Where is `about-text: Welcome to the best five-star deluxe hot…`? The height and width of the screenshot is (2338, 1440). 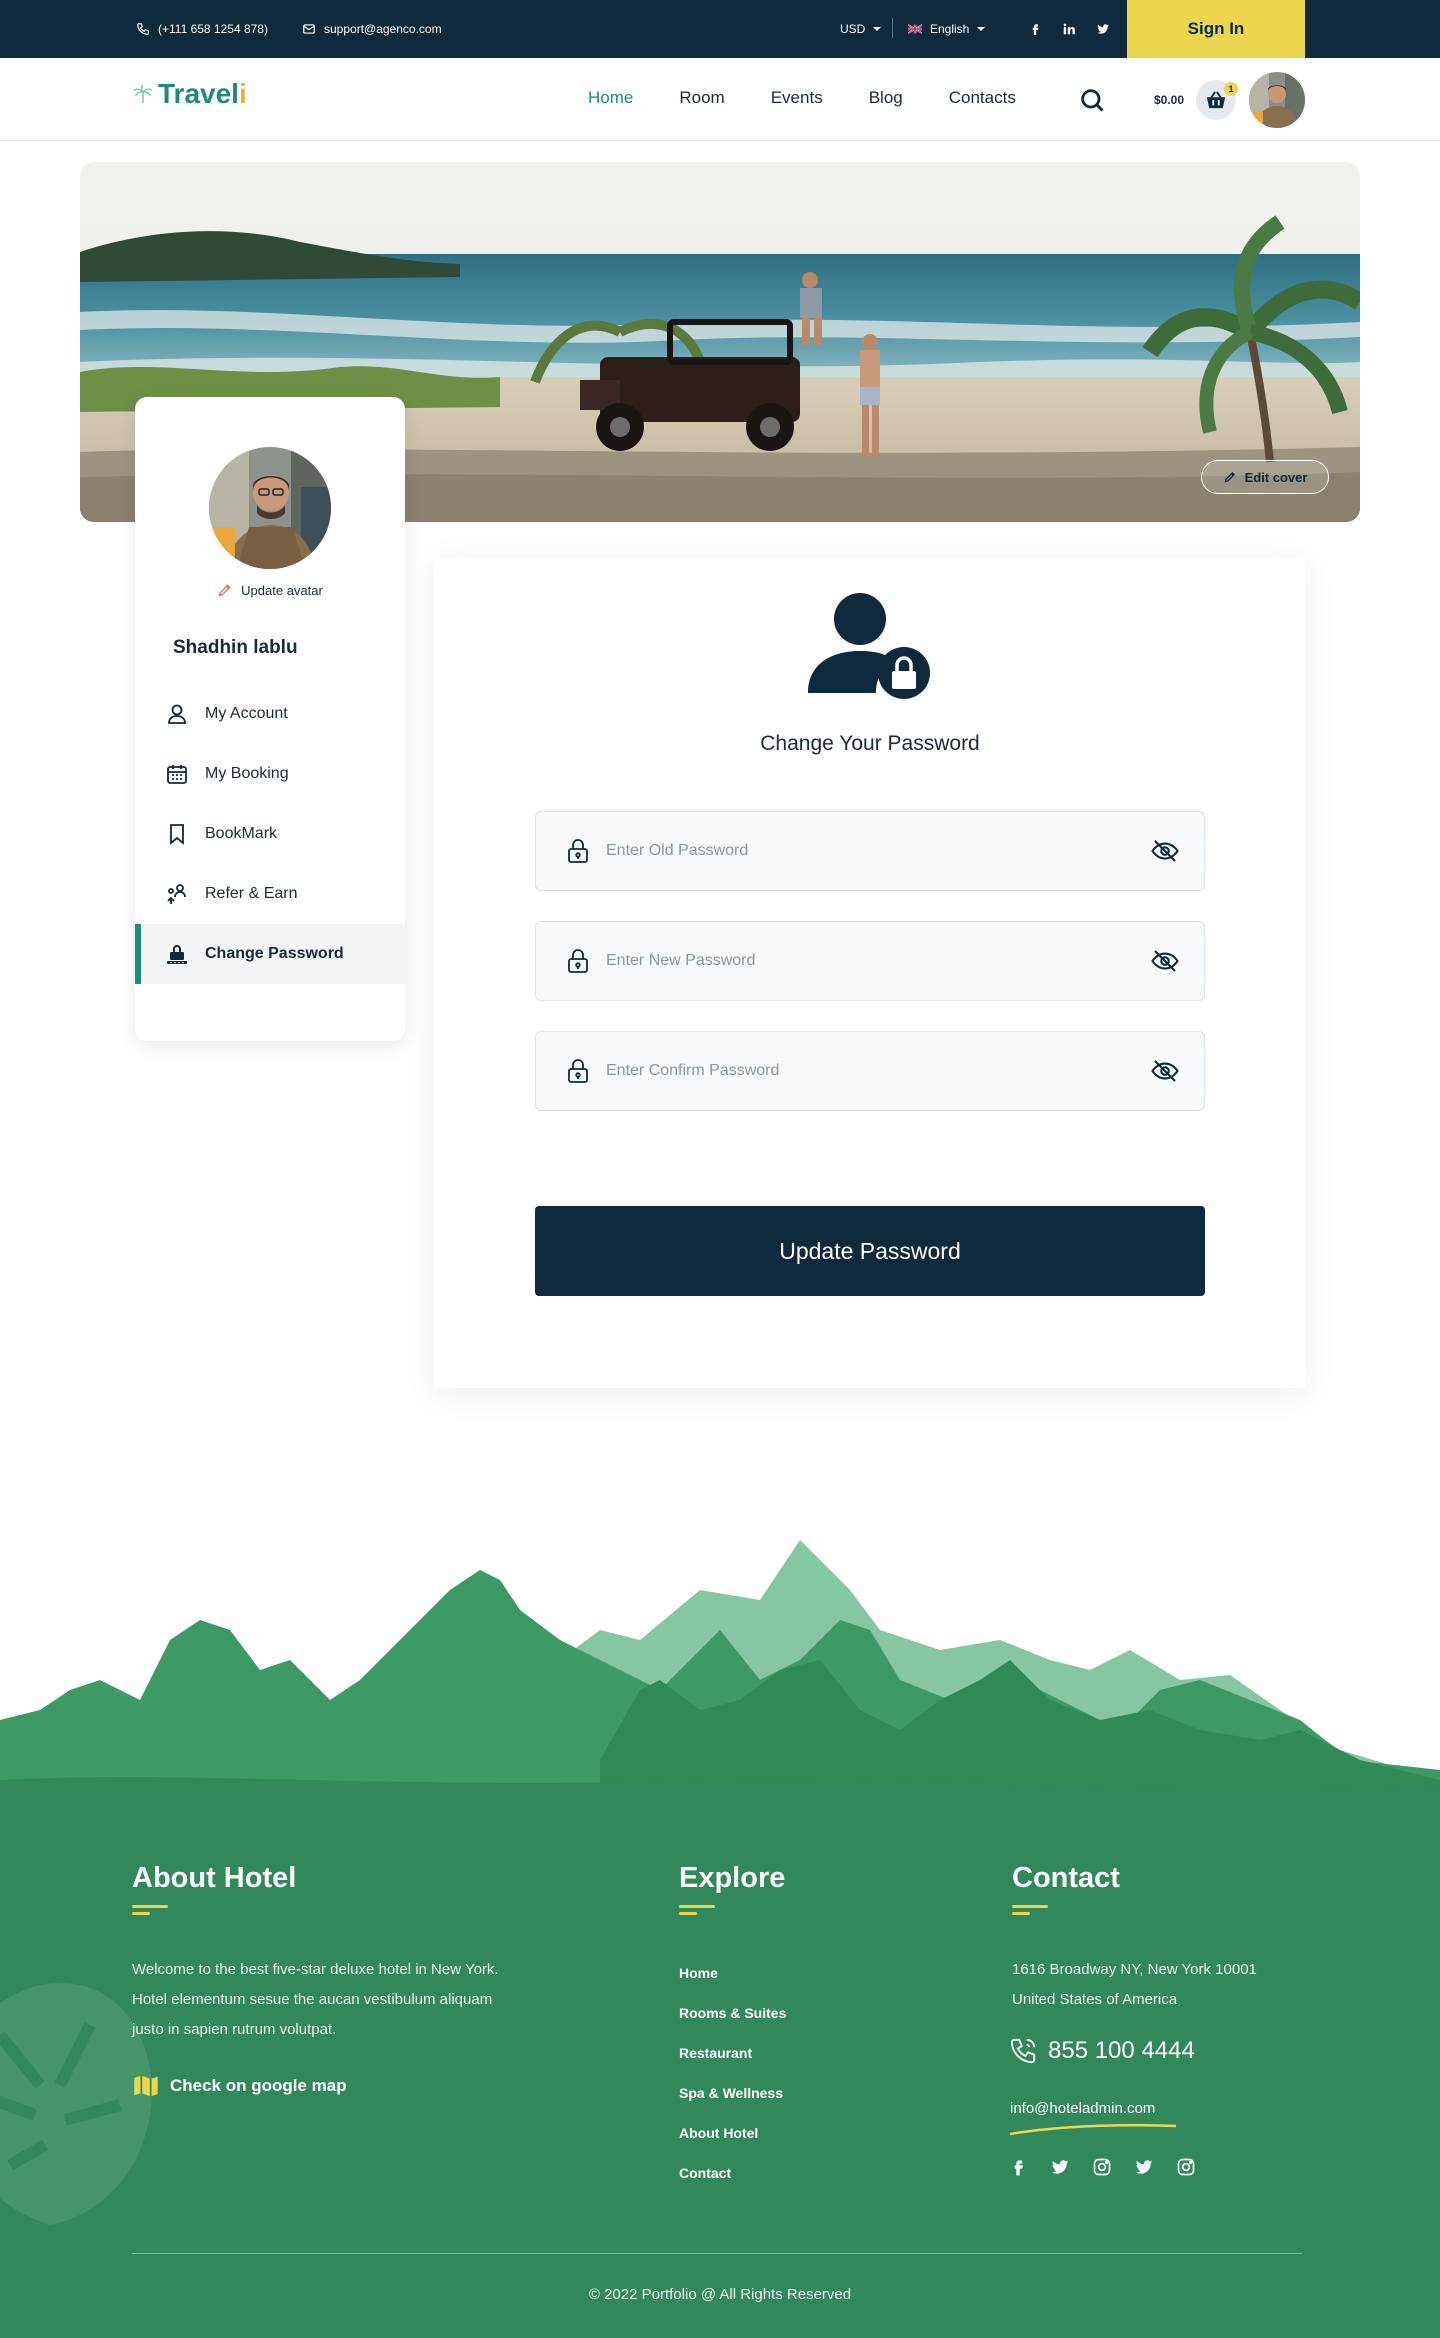 about-text: Welcome to the best five-star deluxe hot… is located at coordinates (315, 1999).